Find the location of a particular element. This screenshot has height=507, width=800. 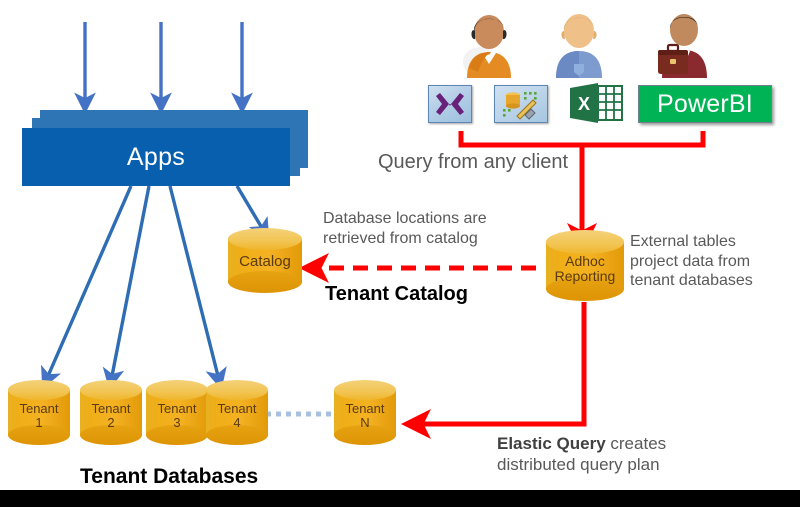

adhoc-label-line1: Adhoc is located at coordinates (585, 261).